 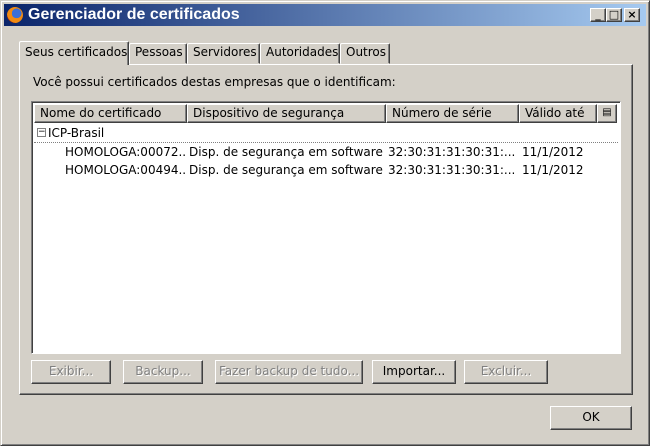 What do you see at coordinates (223, 53) in the screenshot?
I see `tab-servers: Servidores` at bounding box center [223, 53].